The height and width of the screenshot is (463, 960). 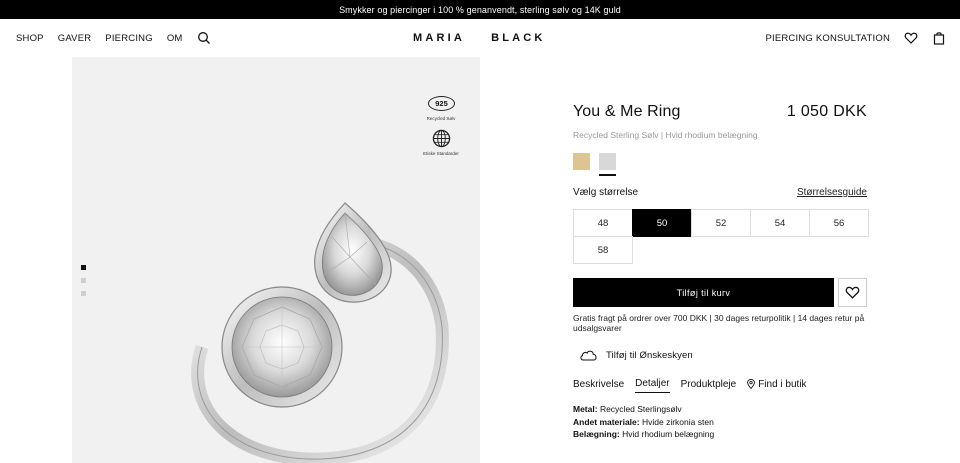 I want to click on cart-actions: Tilføj til kurv, so click(x=720, y=292).